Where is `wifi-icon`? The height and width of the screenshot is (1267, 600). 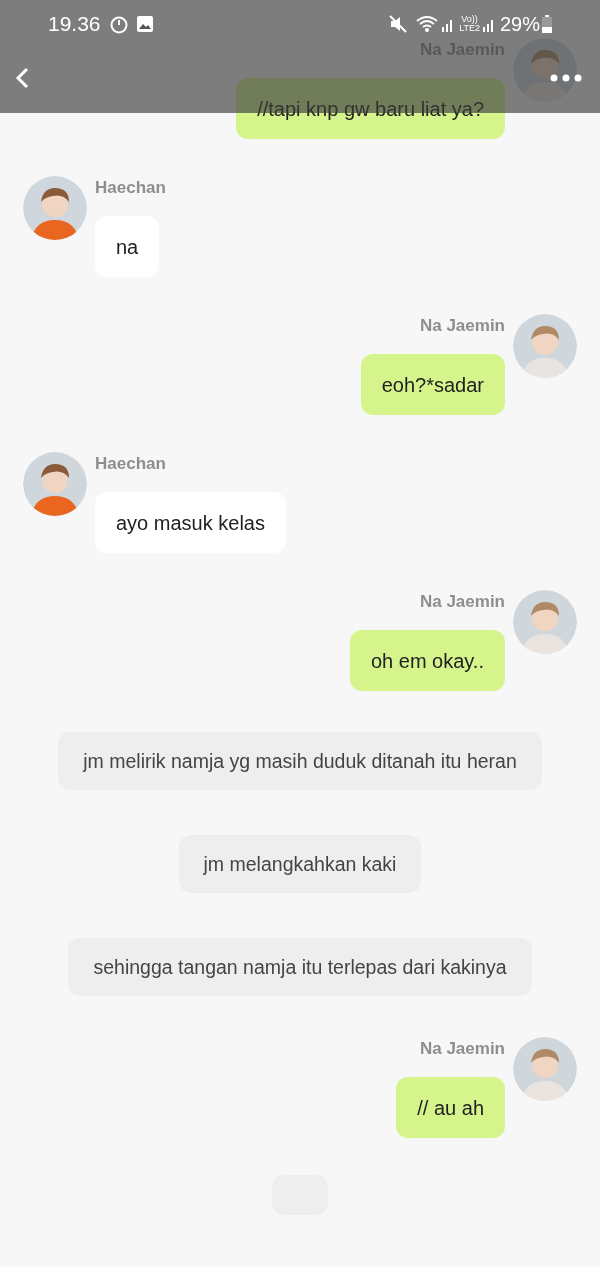 wifi-icon is located at coordinates (427, 24).